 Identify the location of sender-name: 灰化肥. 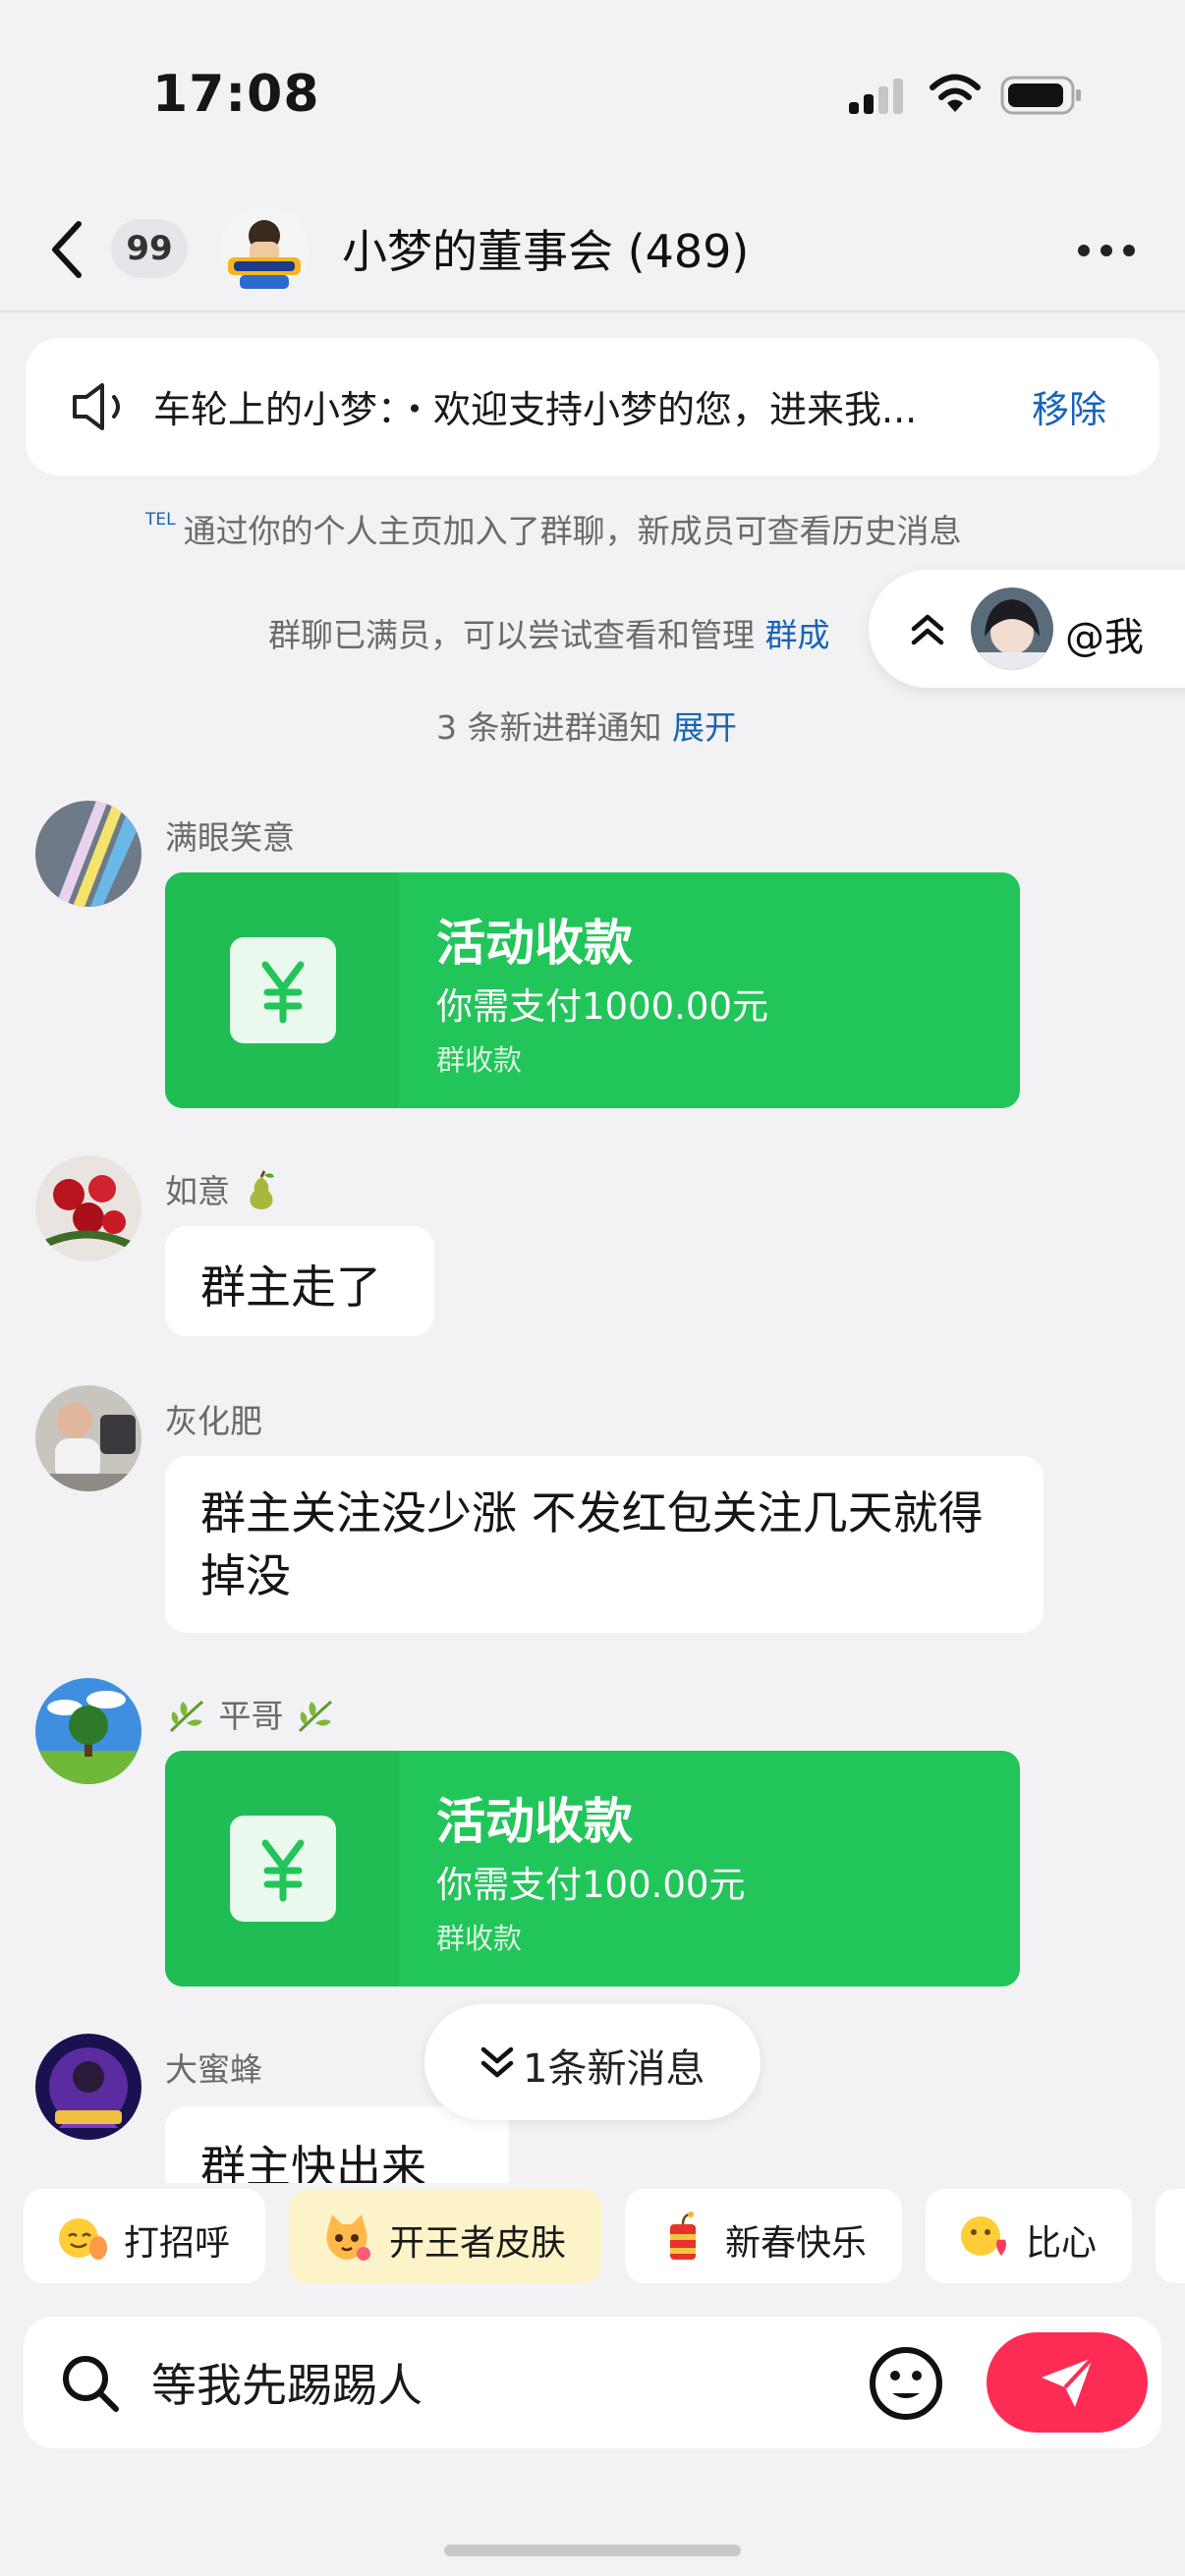
(214, 1421).